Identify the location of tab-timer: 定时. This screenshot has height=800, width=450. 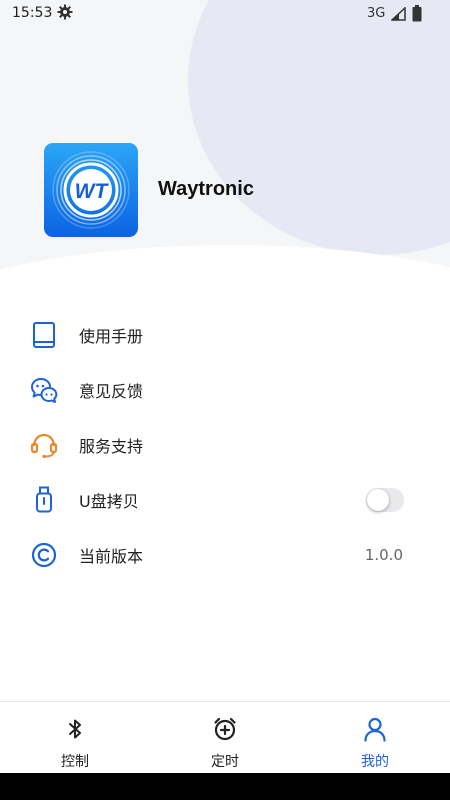
(225, 737).